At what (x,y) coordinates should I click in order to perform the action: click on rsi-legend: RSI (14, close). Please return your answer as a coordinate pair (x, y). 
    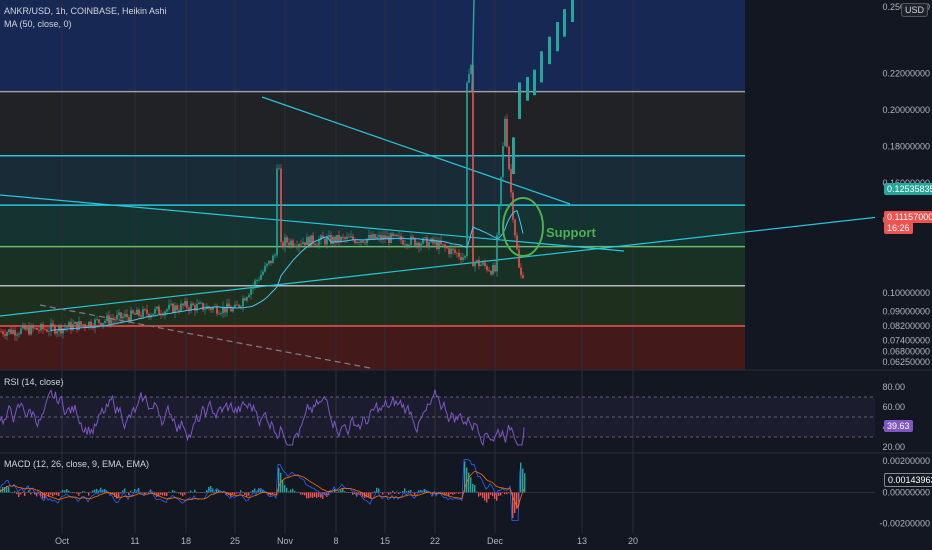
    Looking at the image, I should click on (34, 382).